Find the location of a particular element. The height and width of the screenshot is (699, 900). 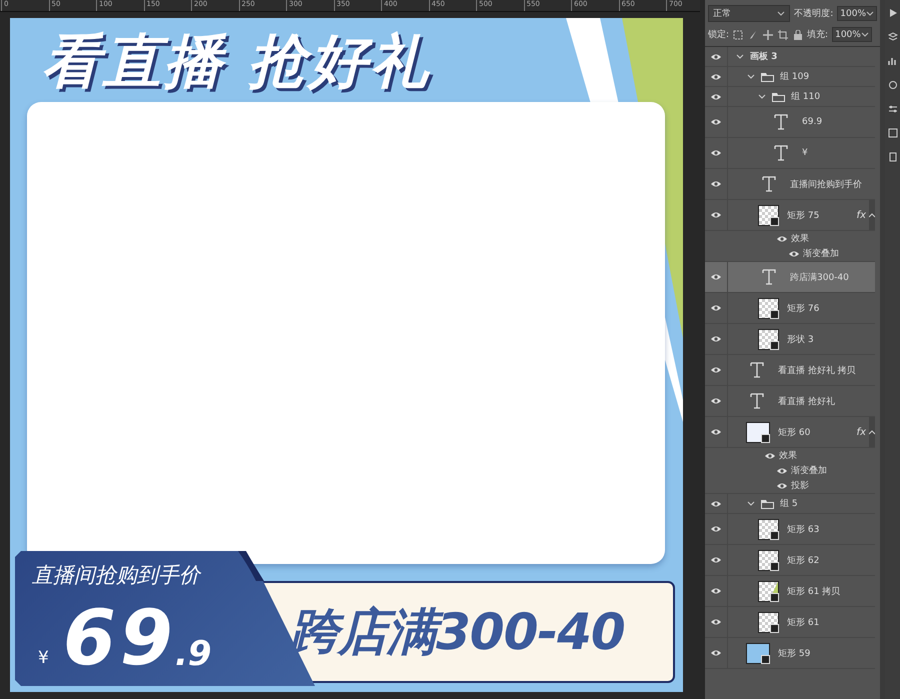

layers-icon is located at coordinates (893, 37).